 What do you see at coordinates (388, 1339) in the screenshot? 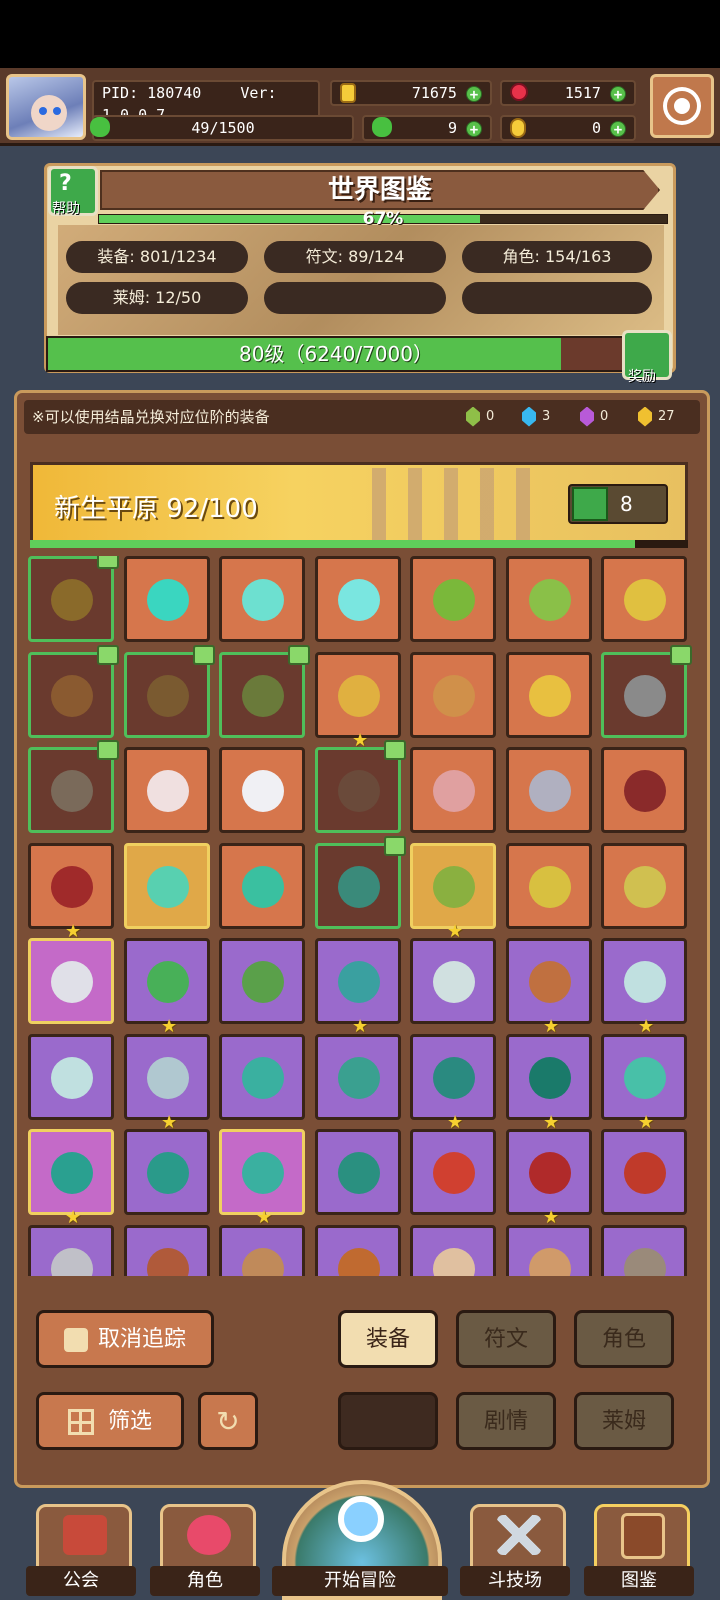
I see `tab-equipment: 装备` at bounding box center [388, 1339].